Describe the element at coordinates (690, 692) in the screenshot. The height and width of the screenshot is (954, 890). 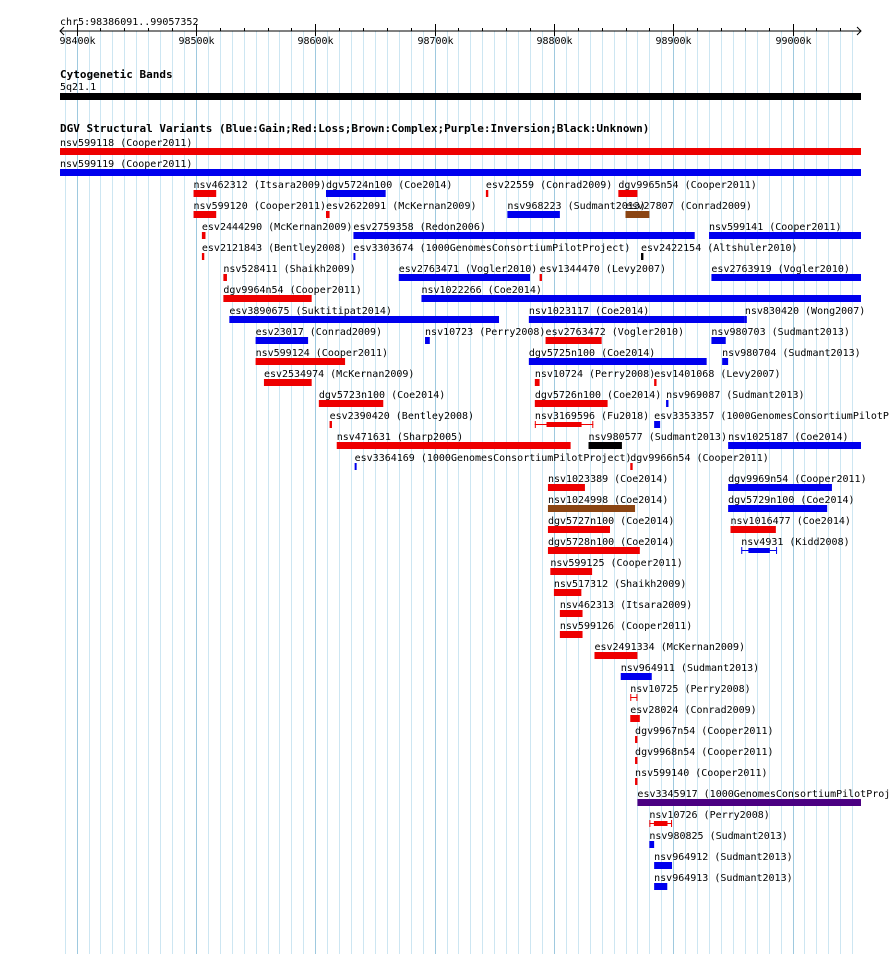
I see `variant-feature: nsv10725 (Perry2008)` at that location.